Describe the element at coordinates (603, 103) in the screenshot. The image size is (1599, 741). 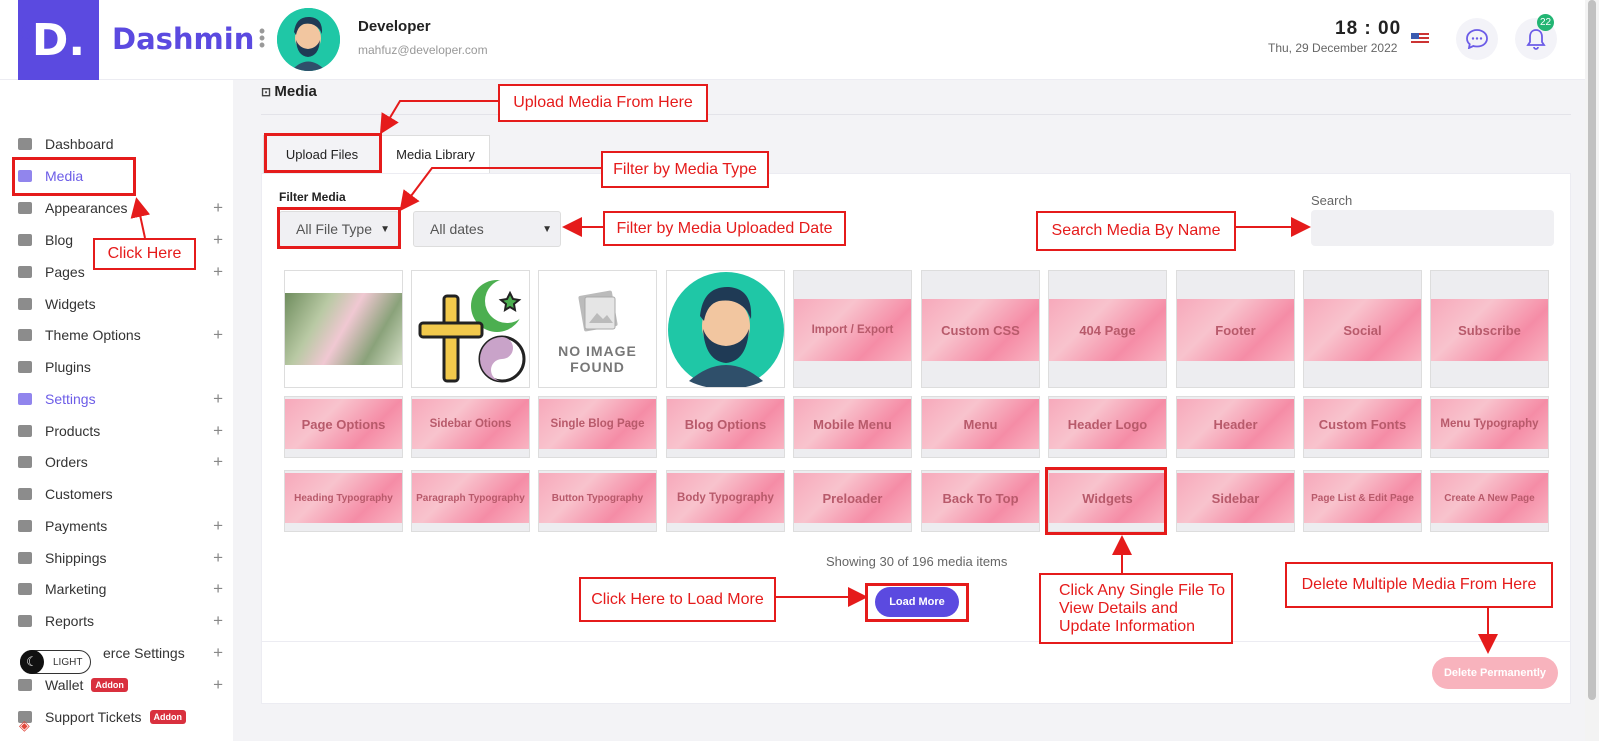
I see `annotation-upload: Upload Media From Here` at that location.